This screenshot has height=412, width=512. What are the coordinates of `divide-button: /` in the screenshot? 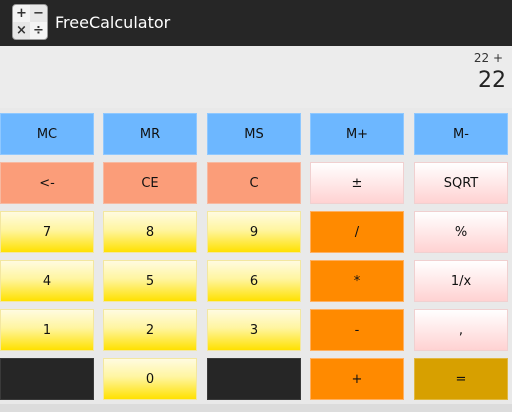 It's located at (357, 232).